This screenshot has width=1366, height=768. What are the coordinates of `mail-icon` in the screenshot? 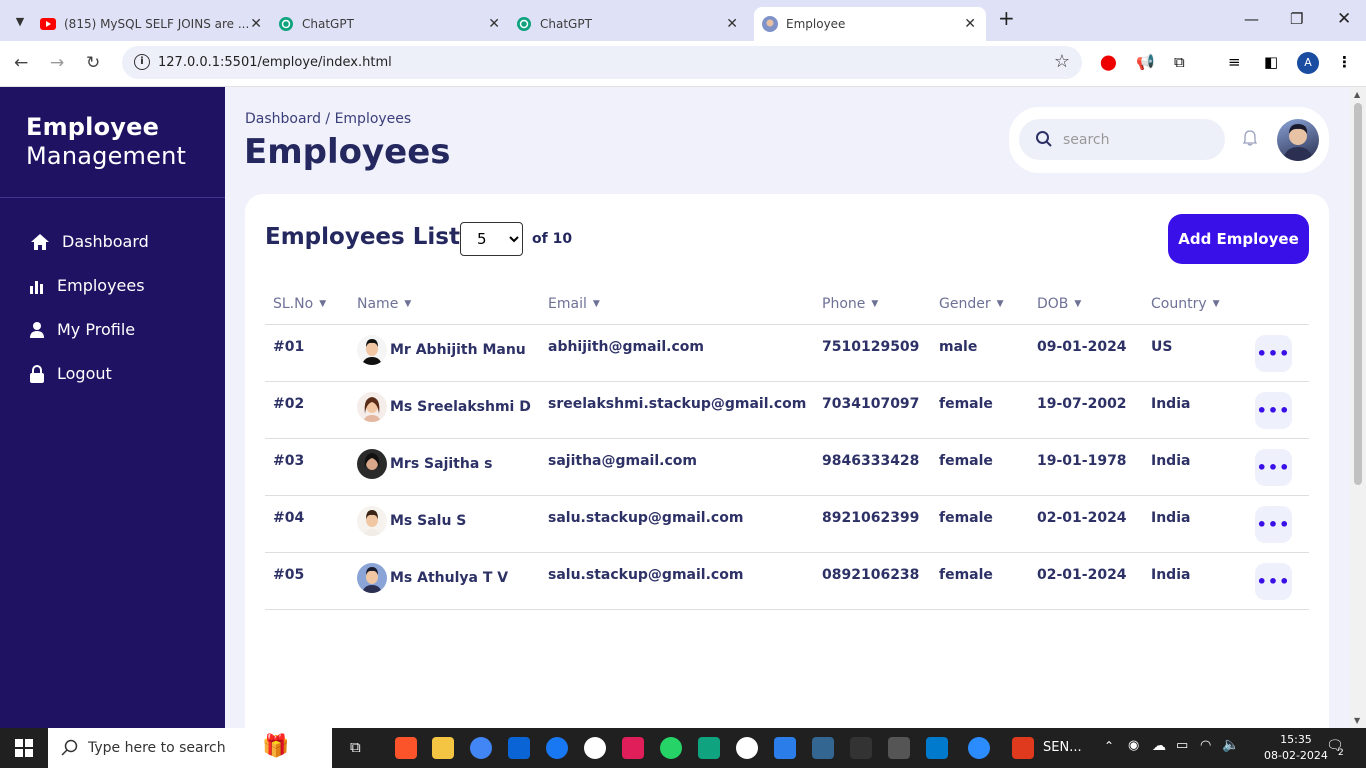 It's located at (519, 748).